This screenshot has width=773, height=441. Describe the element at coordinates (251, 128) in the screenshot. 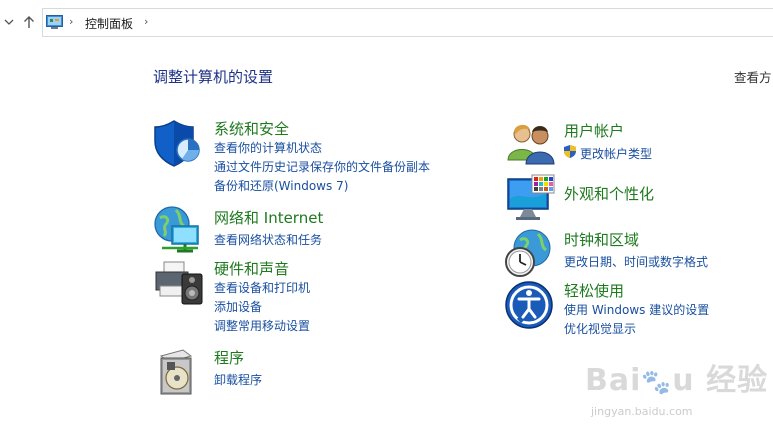

I see `category-system-security: 系统和安全` at that location.